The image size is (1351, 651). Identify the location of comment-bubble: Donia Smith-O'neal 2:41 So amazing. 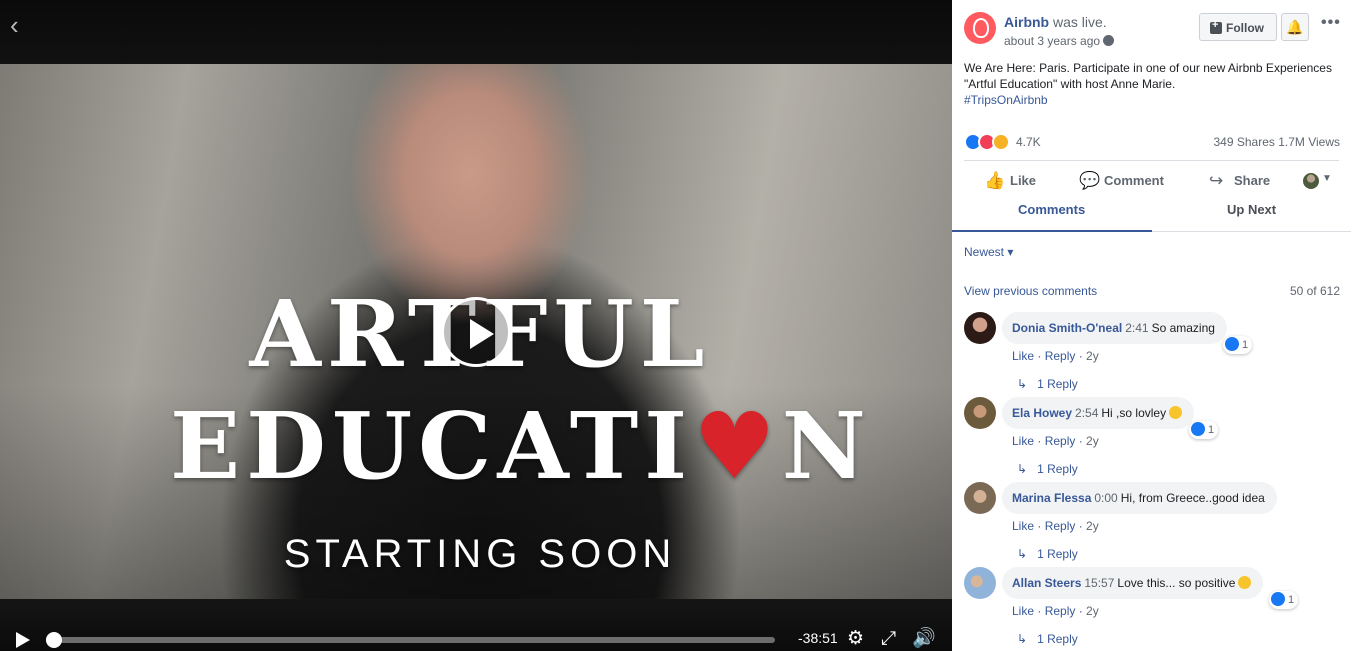
(1114, 328).